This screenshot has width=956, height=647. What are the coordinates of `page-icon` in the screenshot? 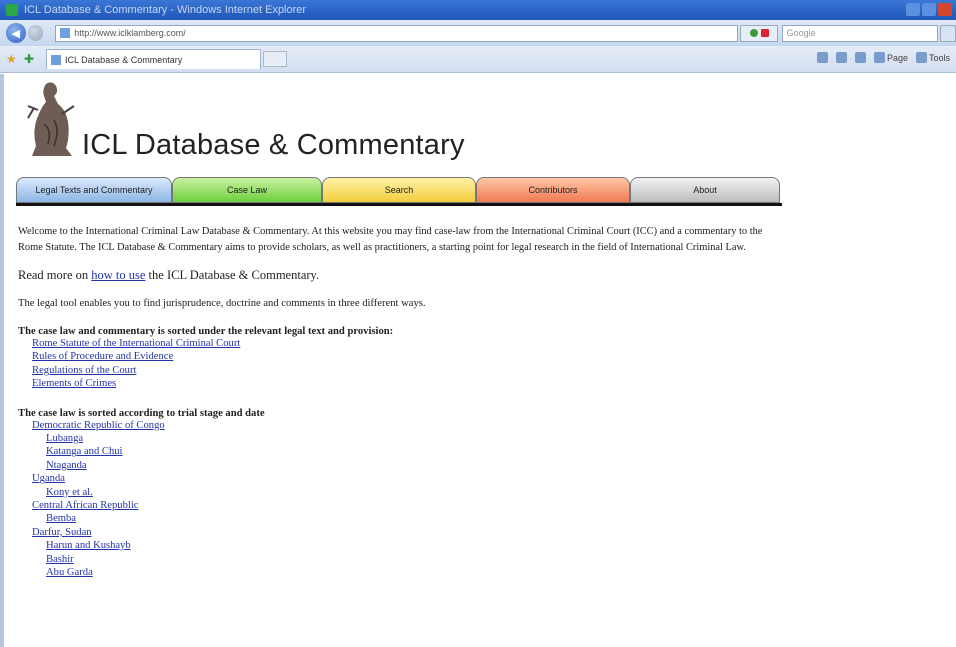 It's located at (65, 33).